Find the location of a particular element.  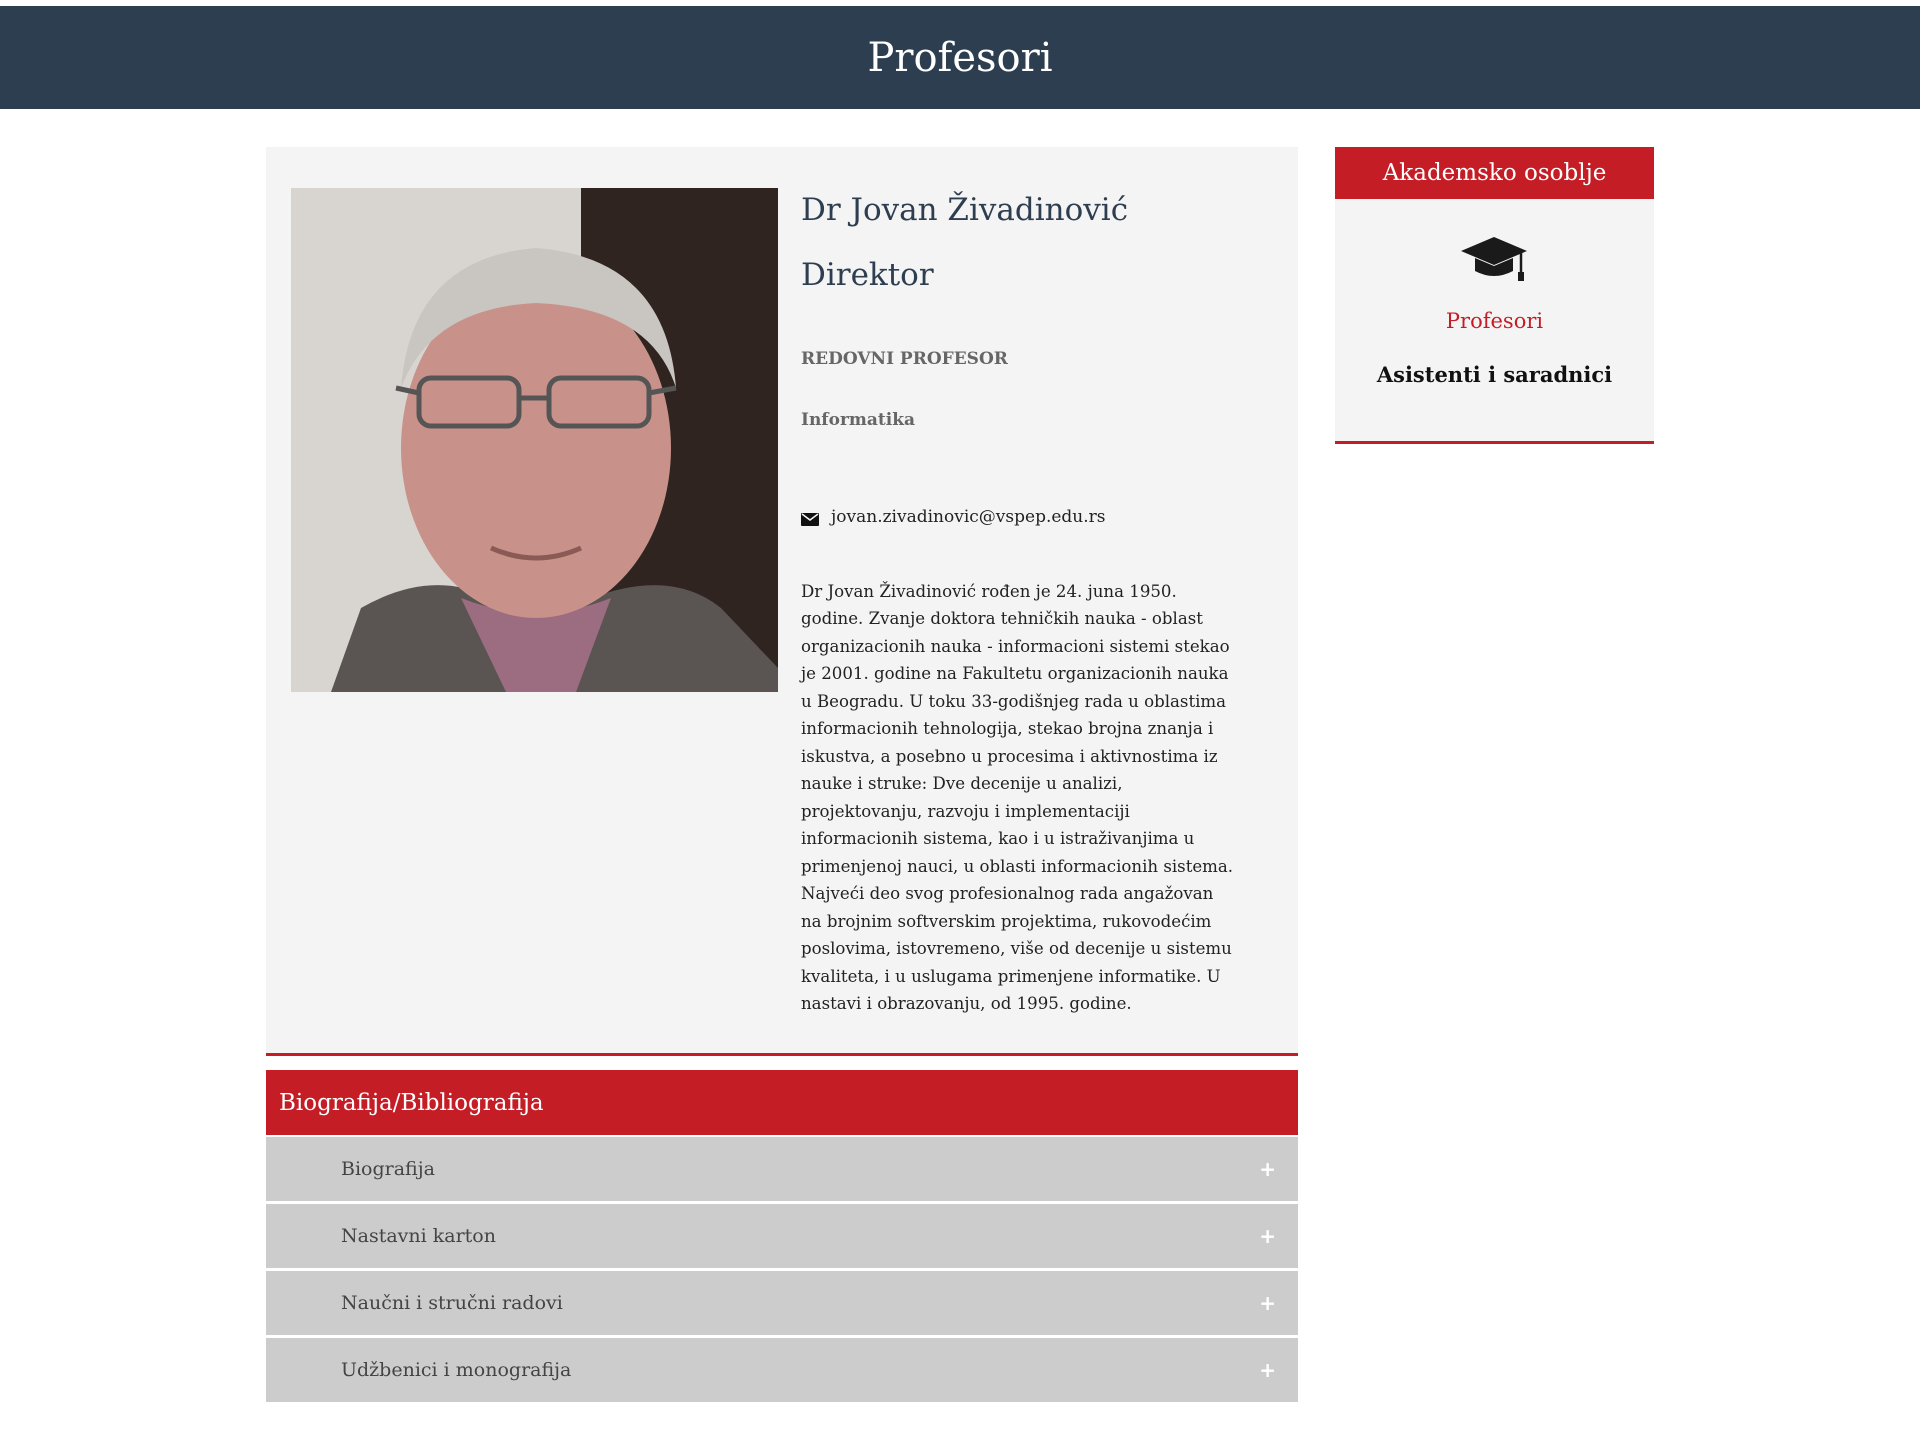

profile-photo is located at coordinates (534, 440).